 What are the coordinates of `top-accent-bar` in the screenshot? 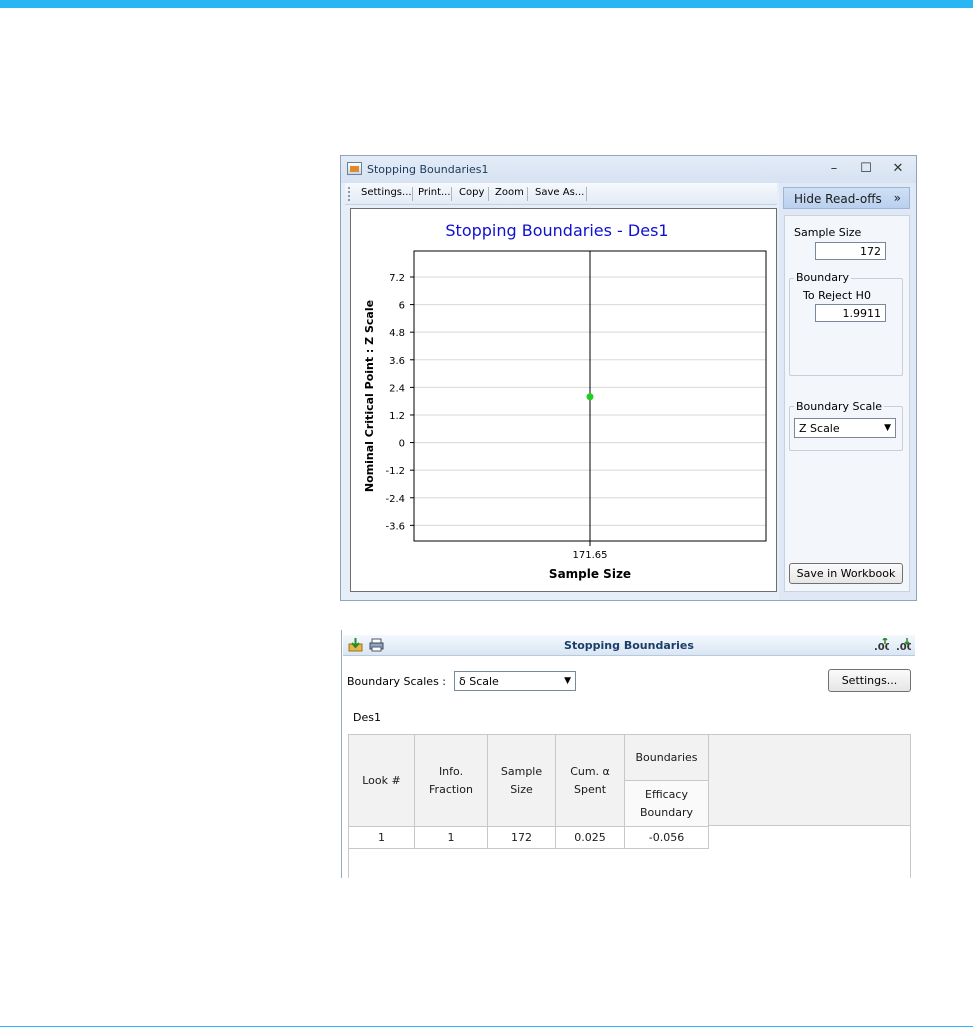 It's located at (486, 4).